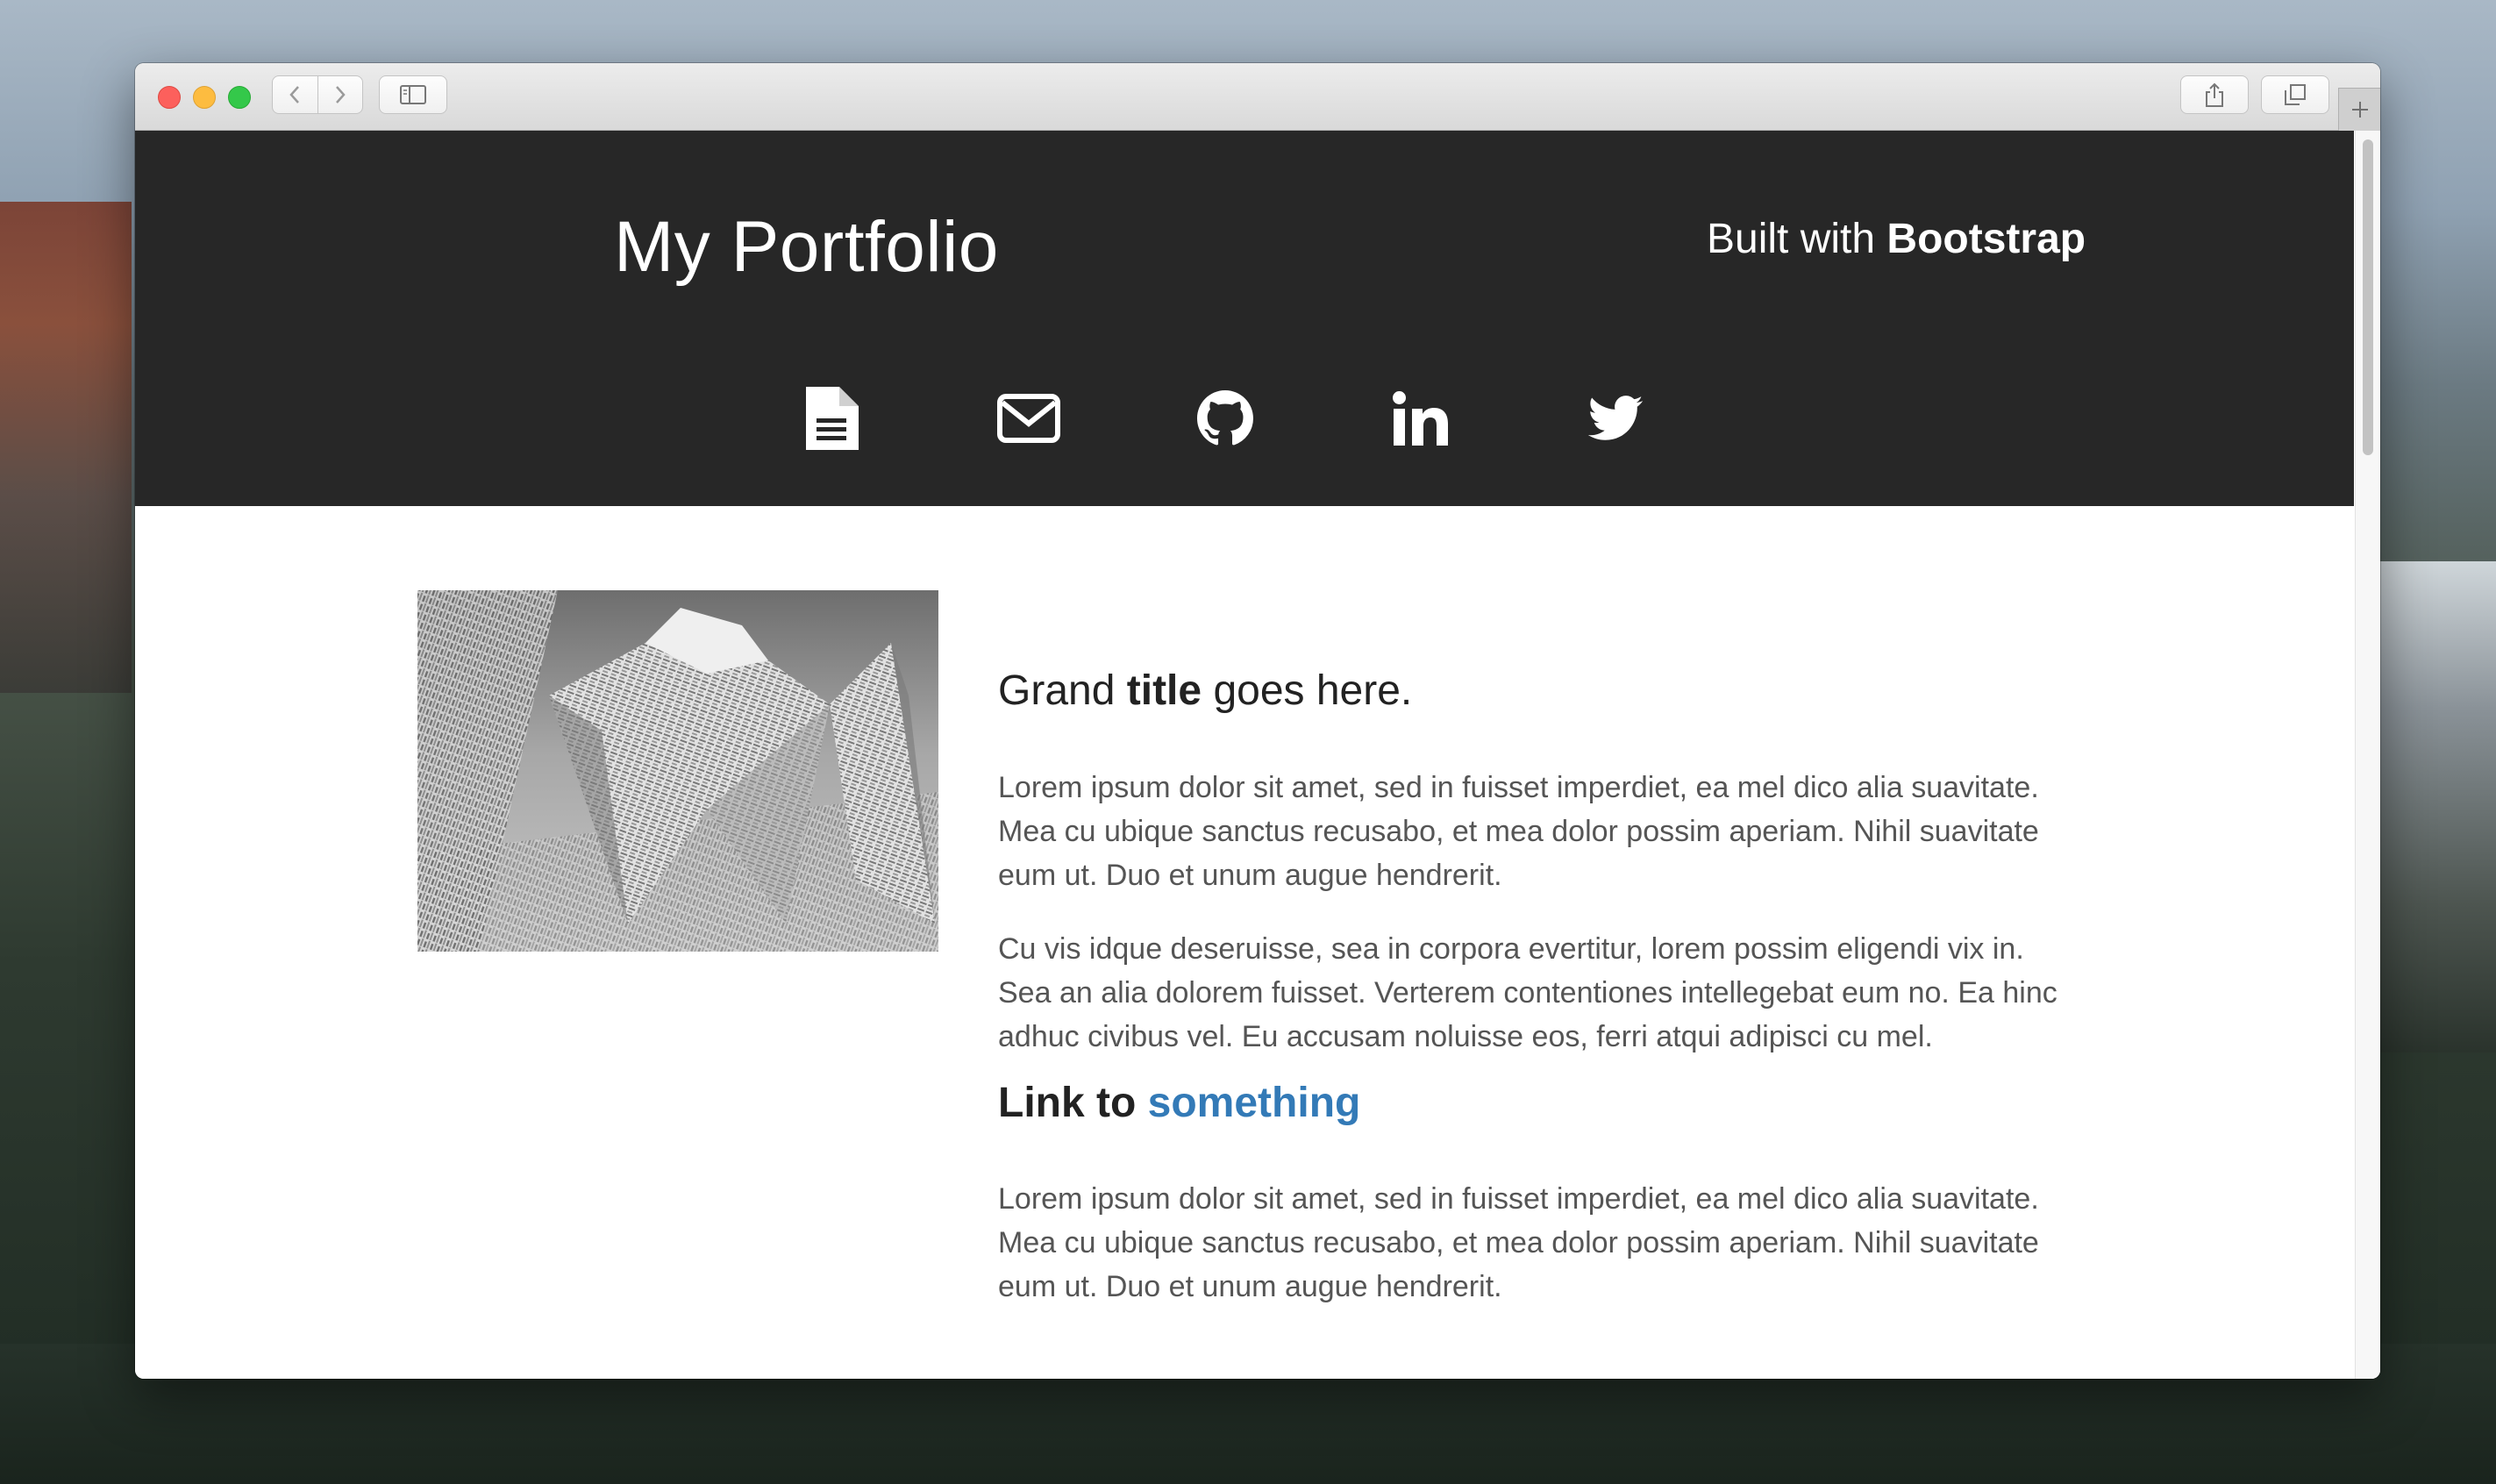  What do you see at coordinates (1313, 690) in the screenshot?
I see `title-end: goes here.` at bounding box center [1313, 690].